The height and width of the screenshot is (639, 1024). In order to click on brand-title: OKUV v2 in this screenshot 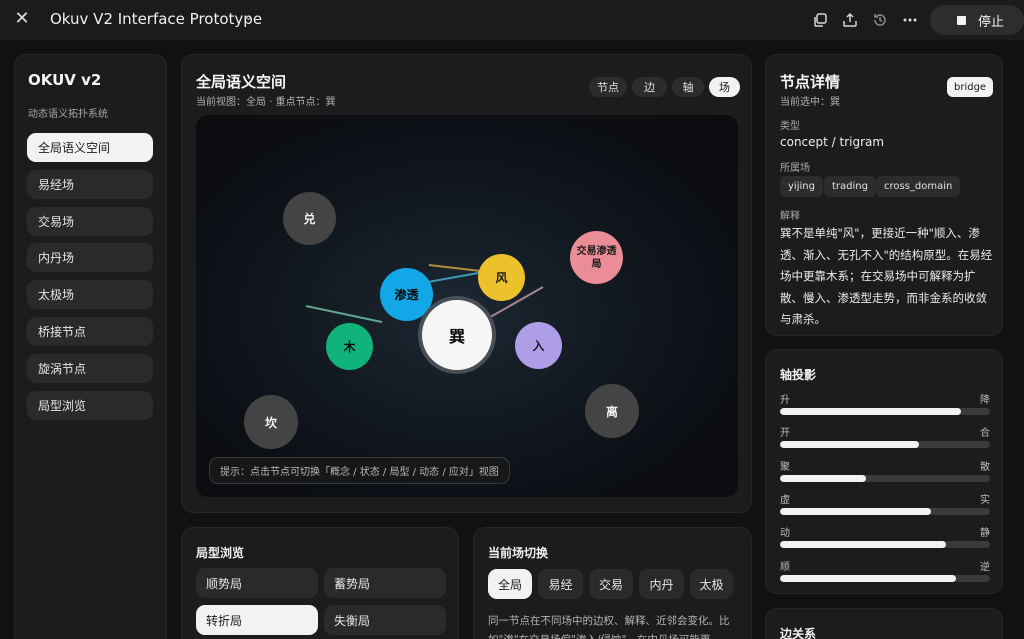, I will do `click(65, 80)`.